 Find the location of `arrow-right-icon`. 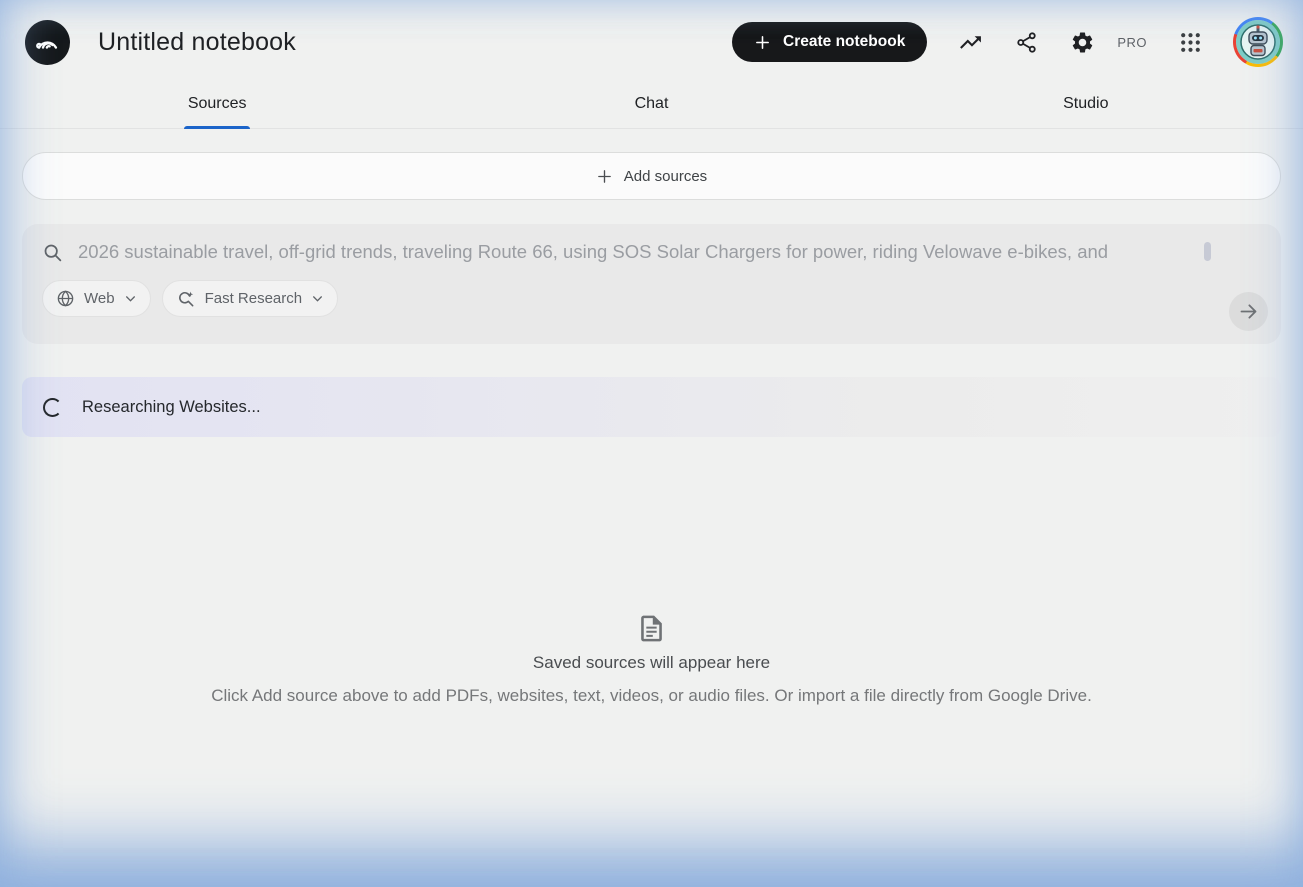

arrow-right-icon is located at coordinates (1248, 311).